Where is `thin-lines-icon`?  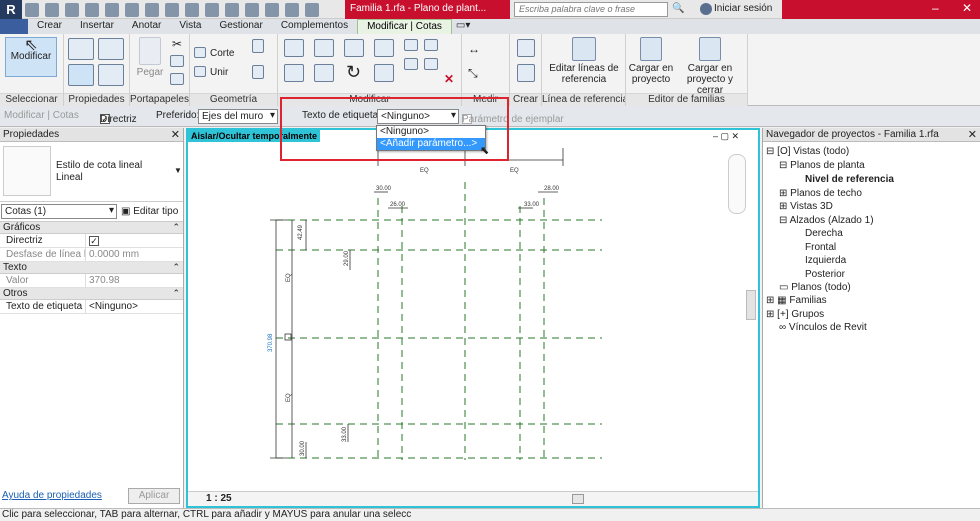
thin-lines-icon is located at coordinates (272, 9).